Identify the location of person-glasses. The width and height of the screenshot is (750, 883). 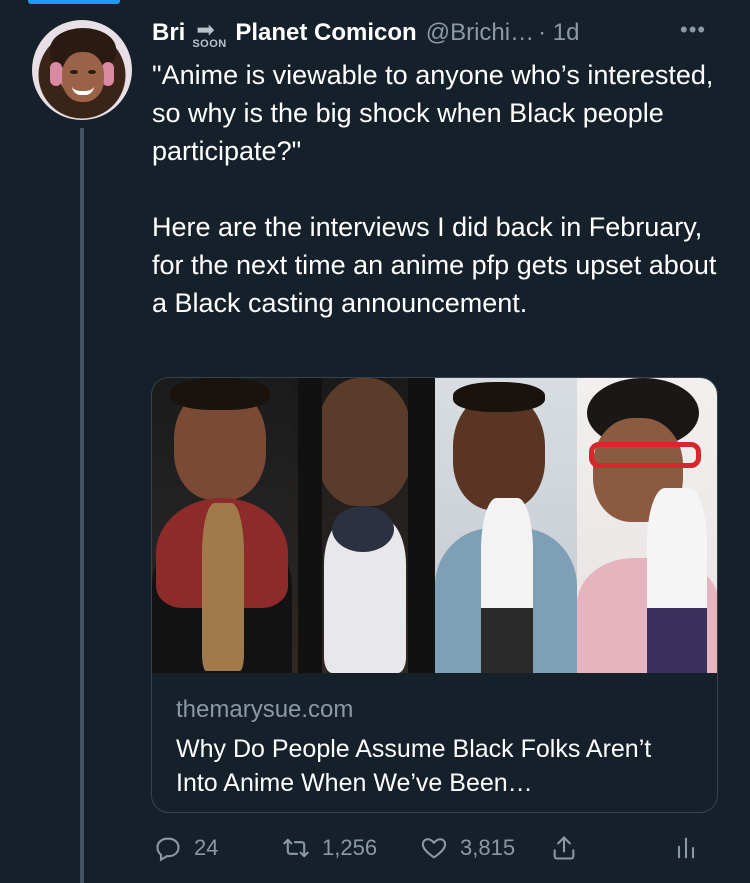
(645, 455).